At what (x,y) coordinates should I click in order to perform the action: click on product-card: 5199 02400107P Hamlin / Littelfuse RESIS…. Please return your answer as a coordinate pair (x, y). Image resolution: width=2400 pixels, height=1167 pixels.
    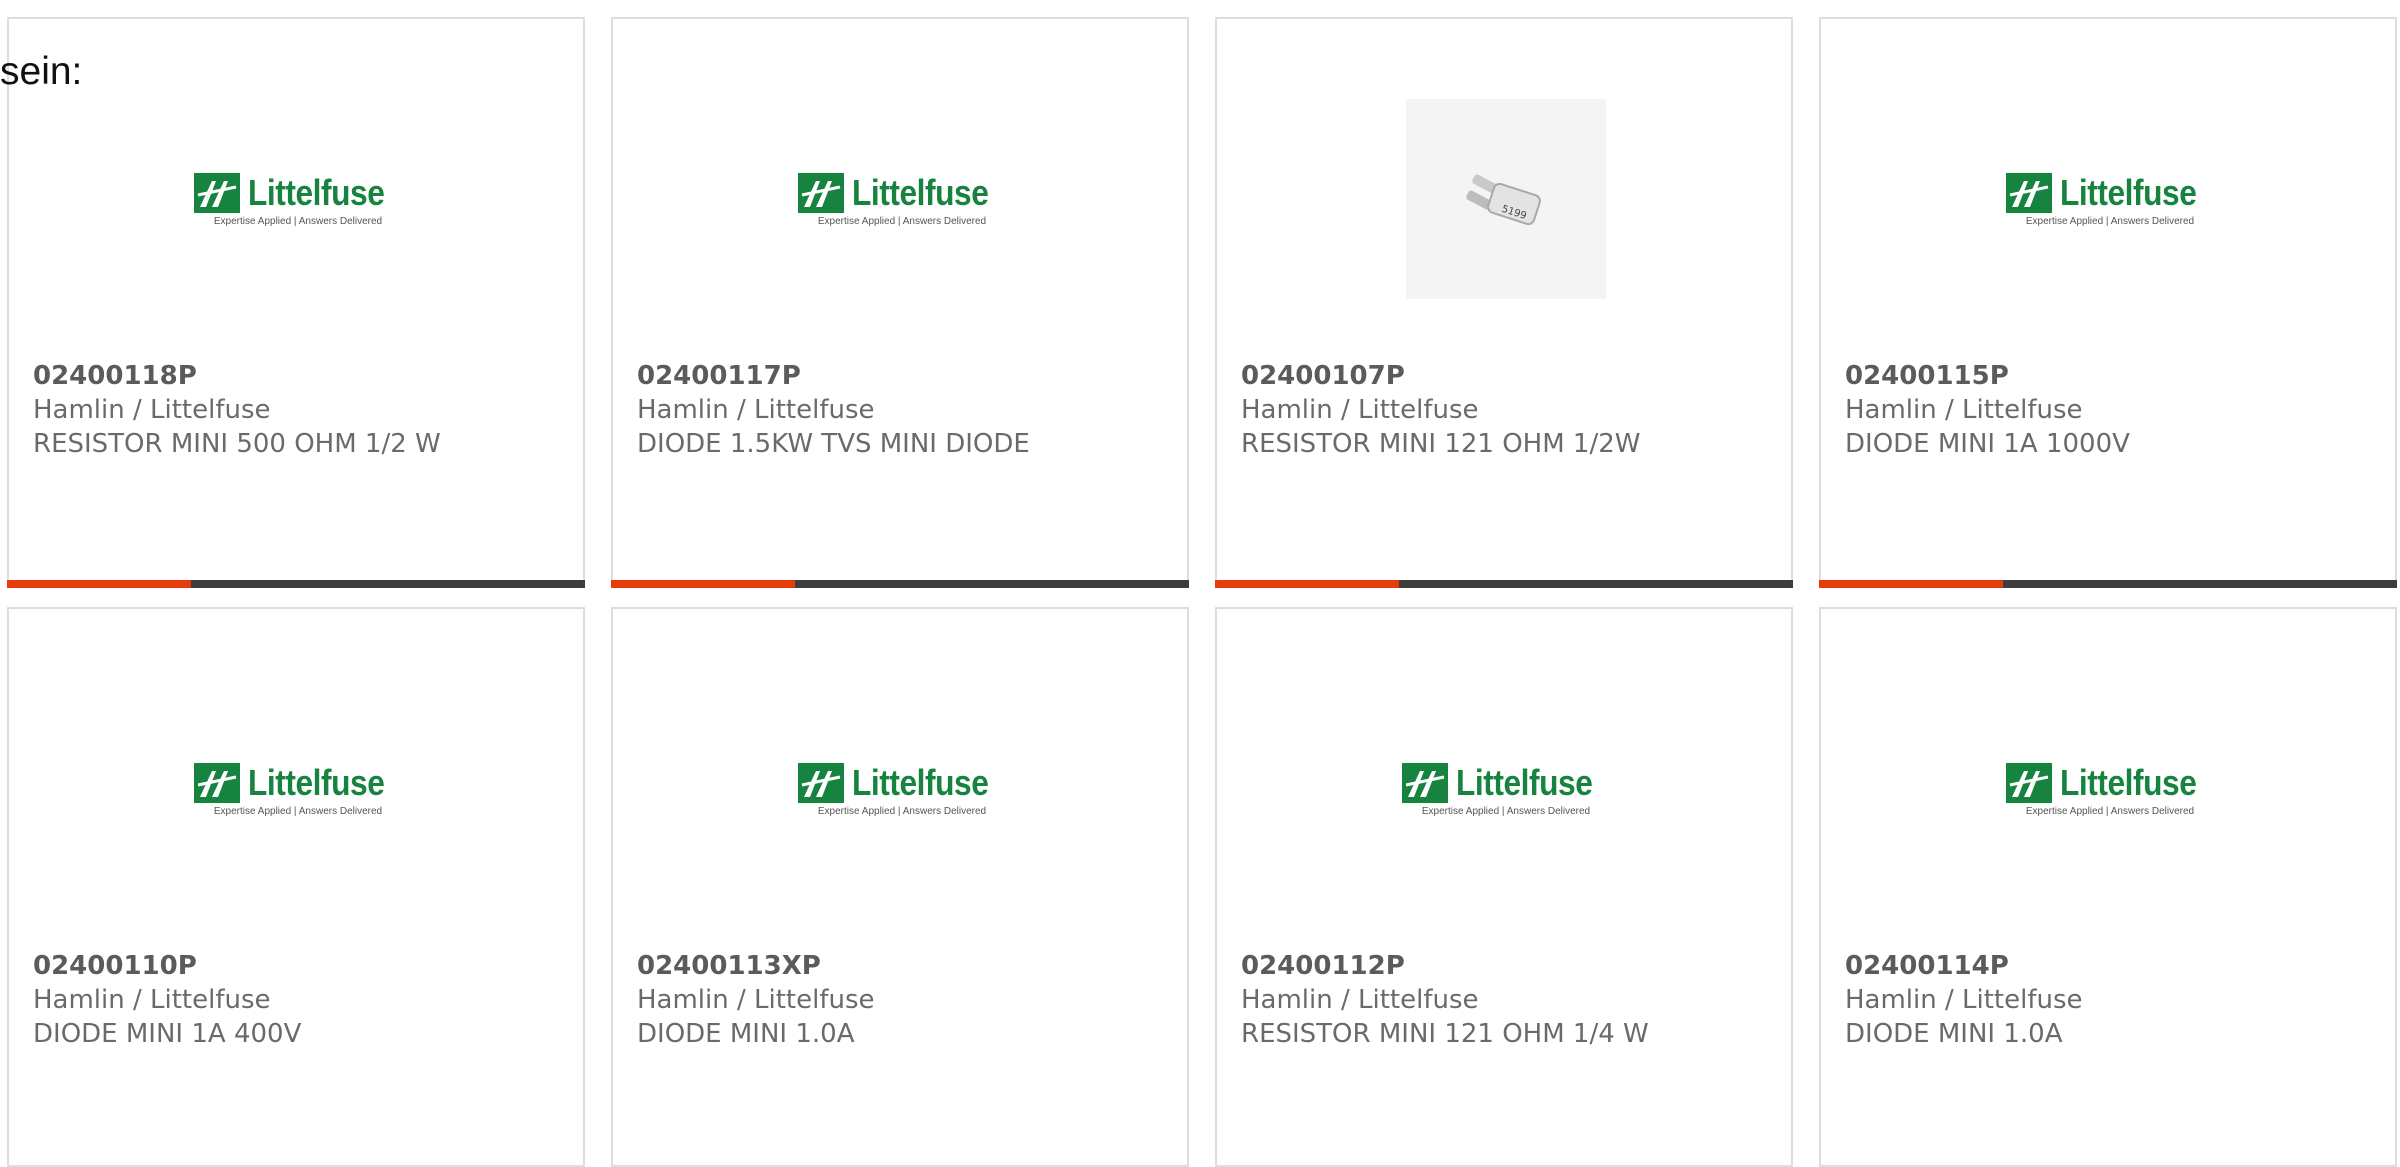
    Looking at the image, I should click on (1504, 302).